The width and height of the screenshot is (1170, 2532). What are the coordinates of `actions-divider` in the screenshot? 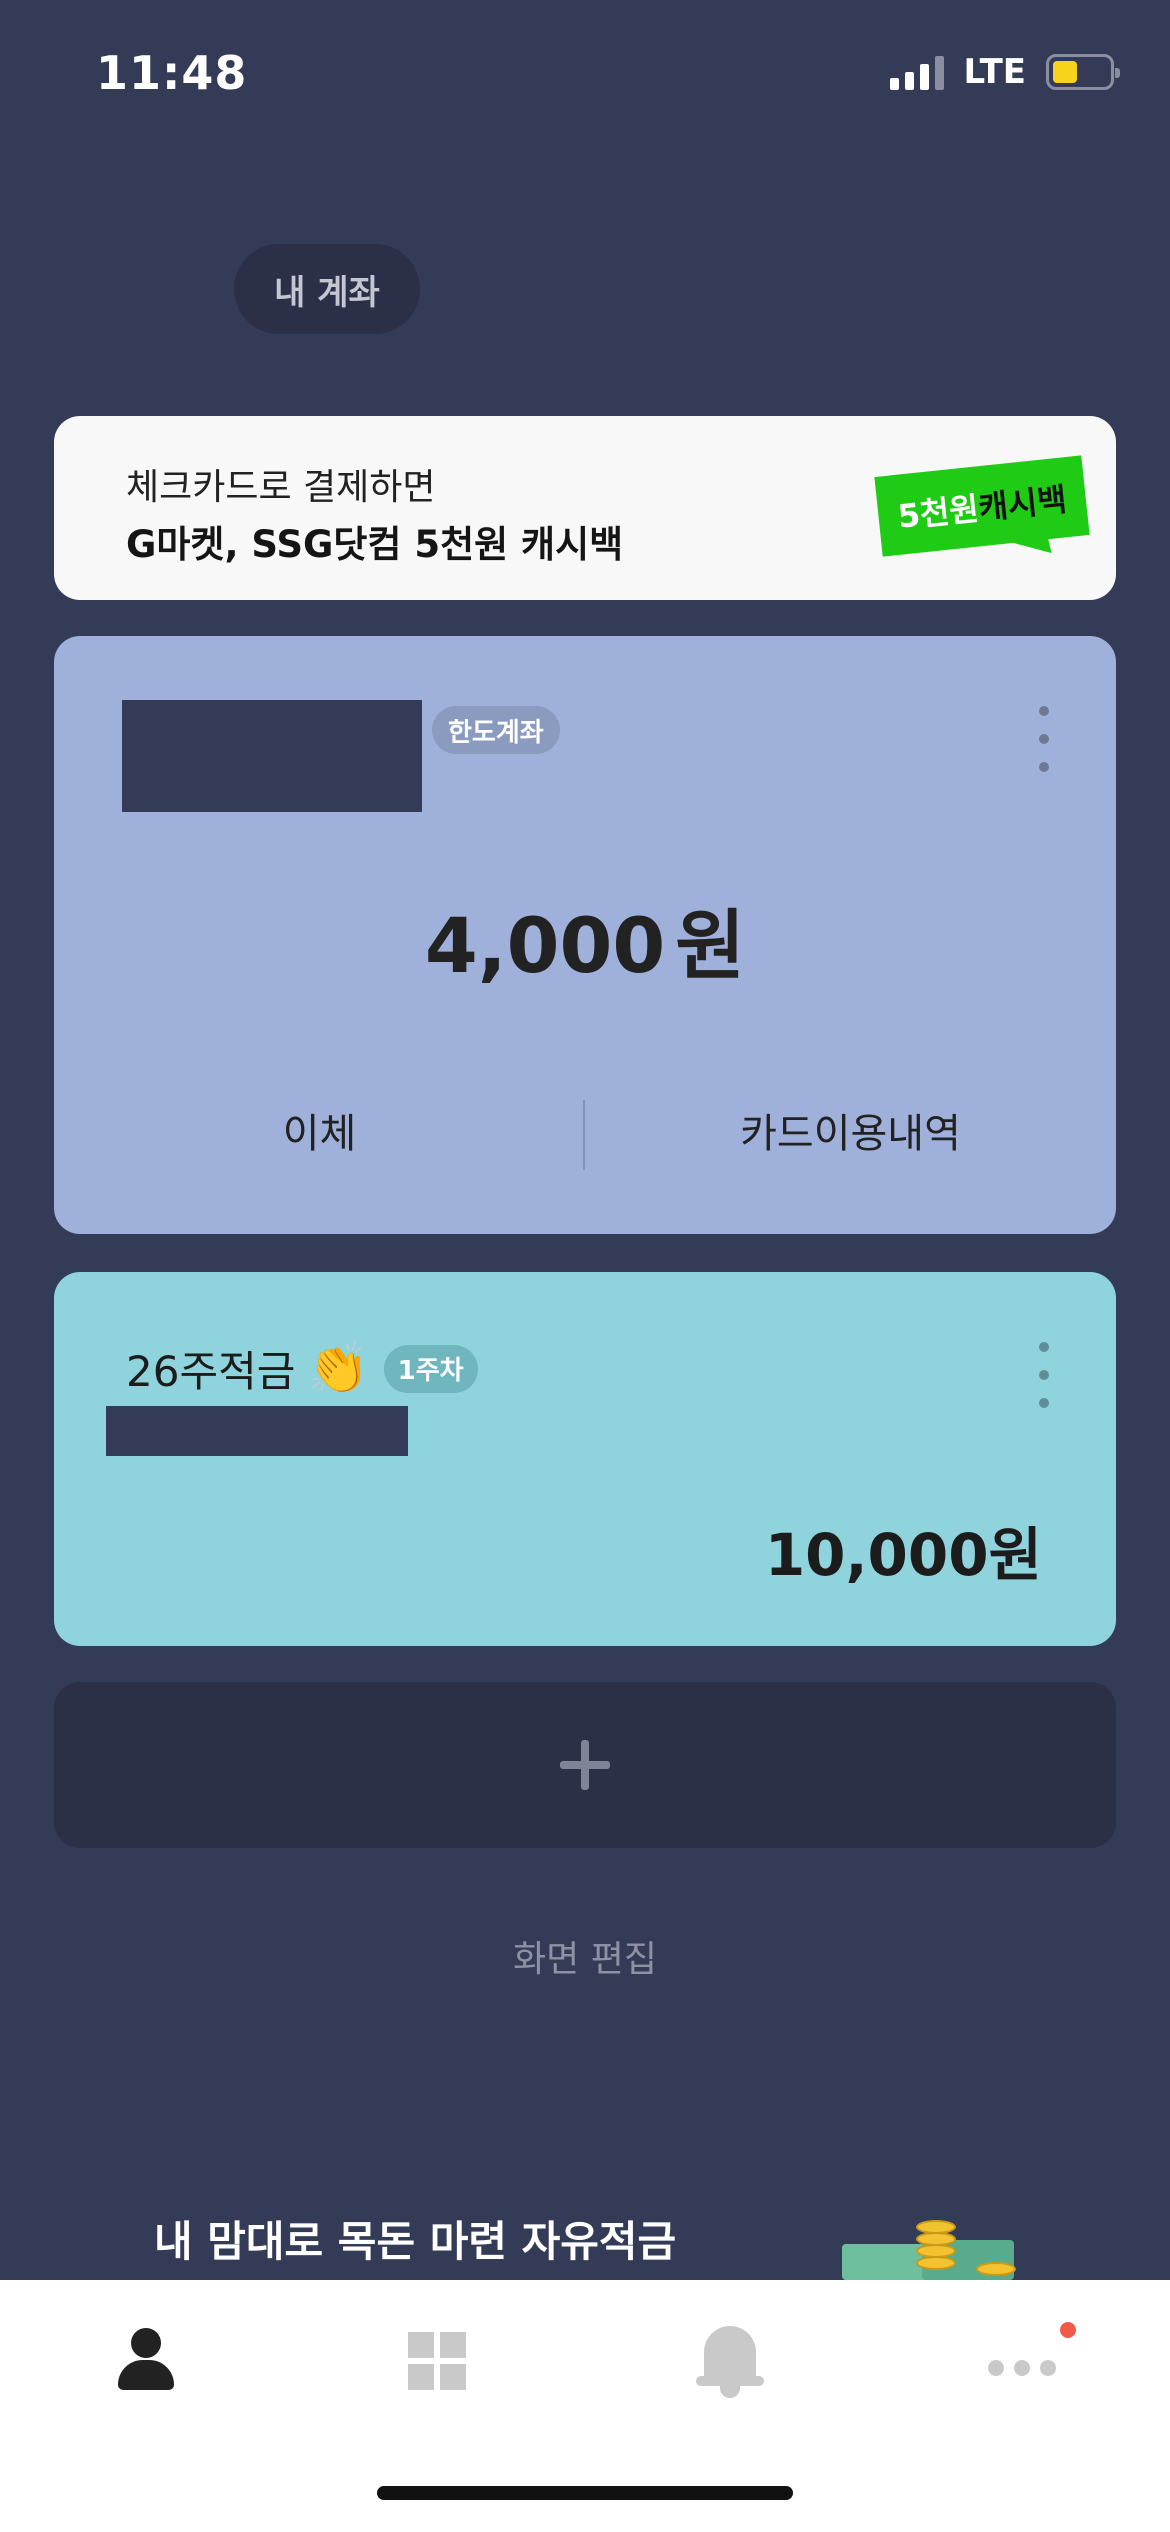 It's located at (584, 1135).